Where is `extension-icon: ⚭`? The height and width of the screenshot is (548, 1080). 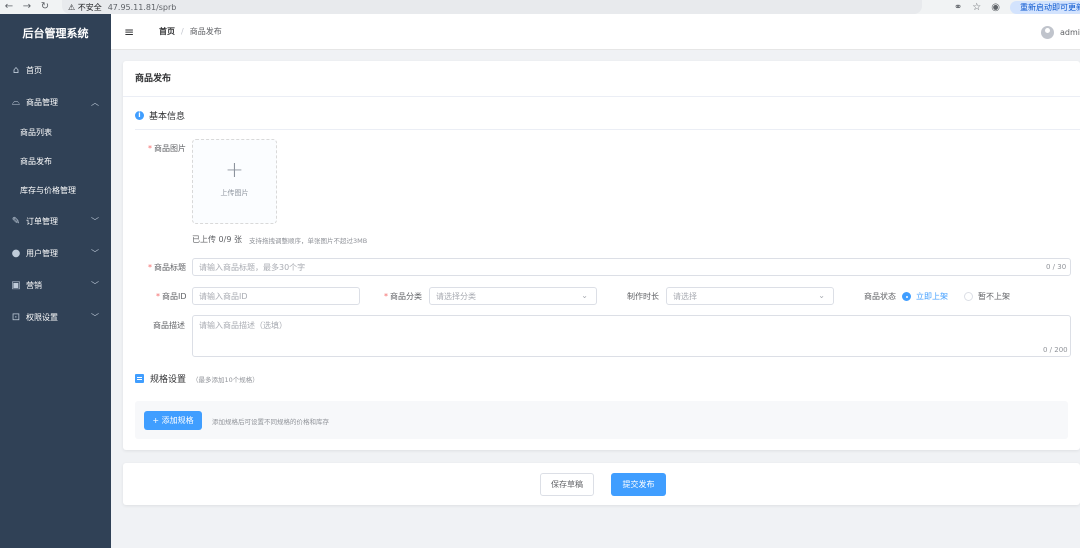 extension-icon: ⚭ is located at coordinates (958, 7).